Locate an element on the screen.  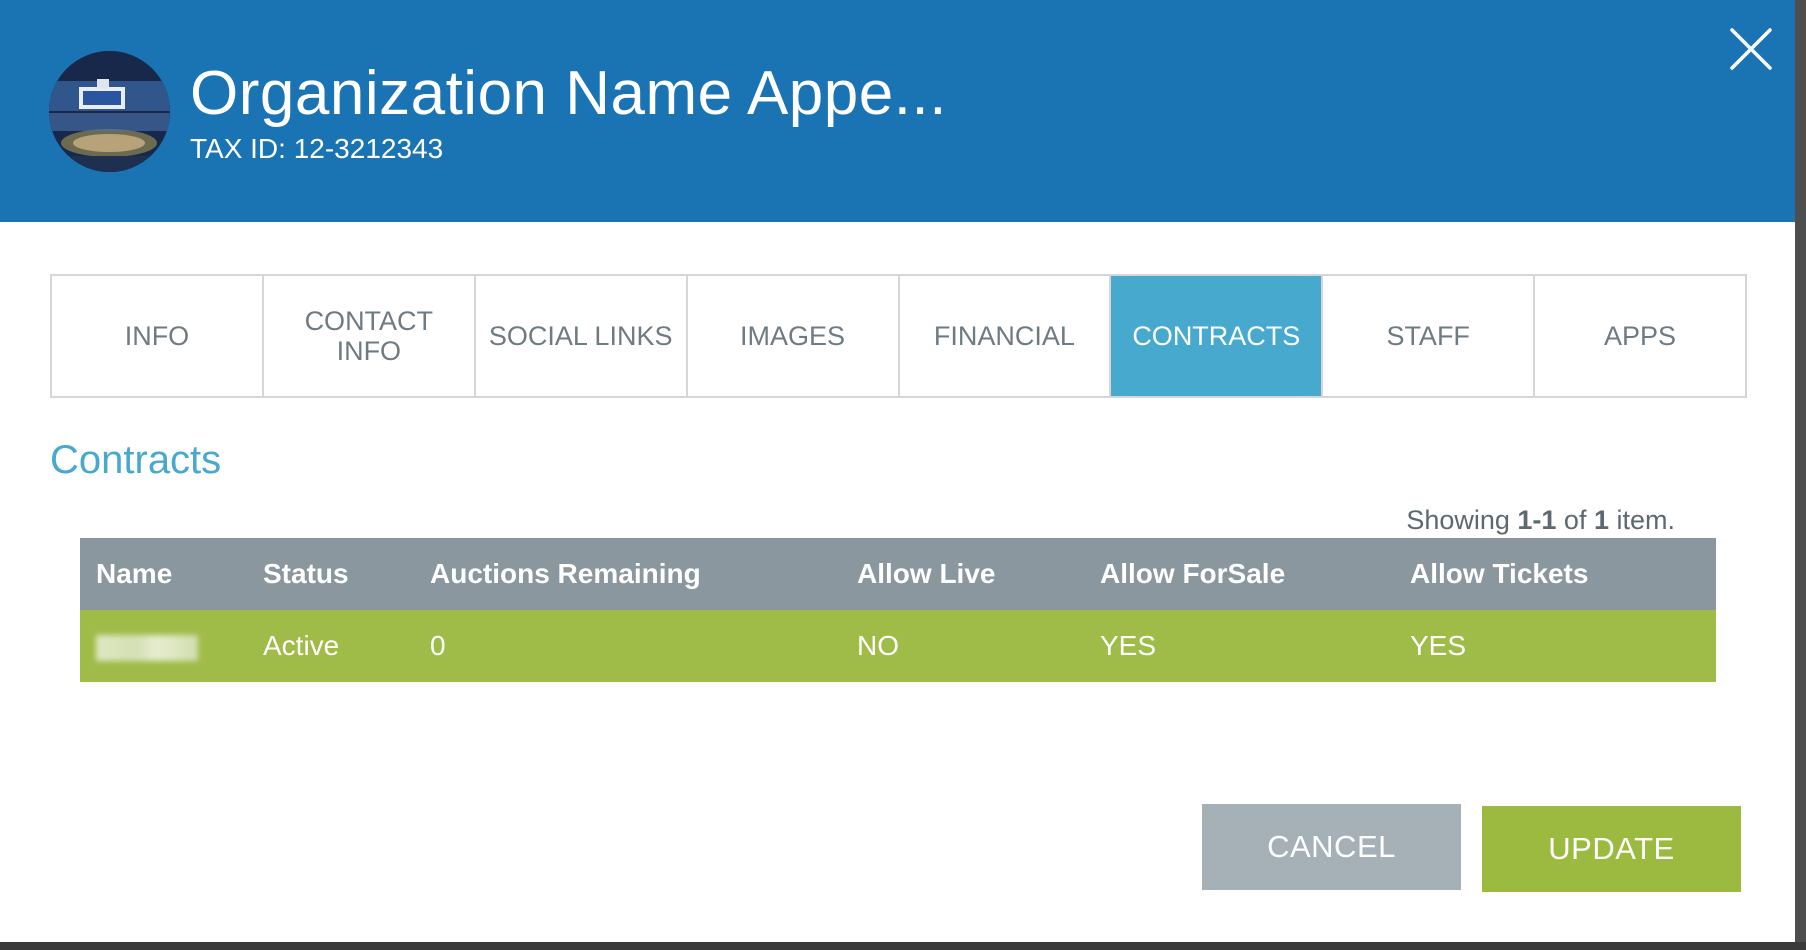
tab-label: IMAGES is located at coordinates (793, 336).